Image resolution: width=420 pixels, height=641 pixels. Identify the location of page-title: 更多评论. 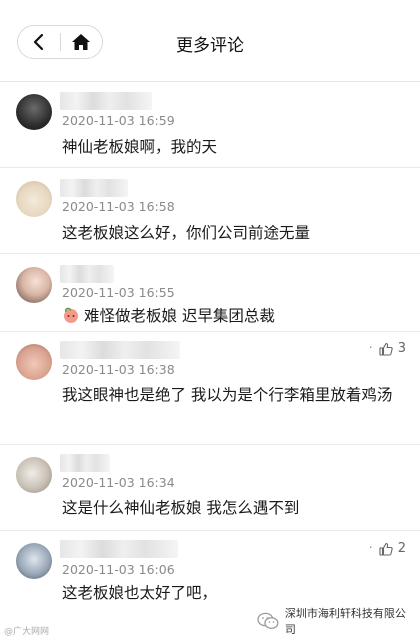
(210, 46).